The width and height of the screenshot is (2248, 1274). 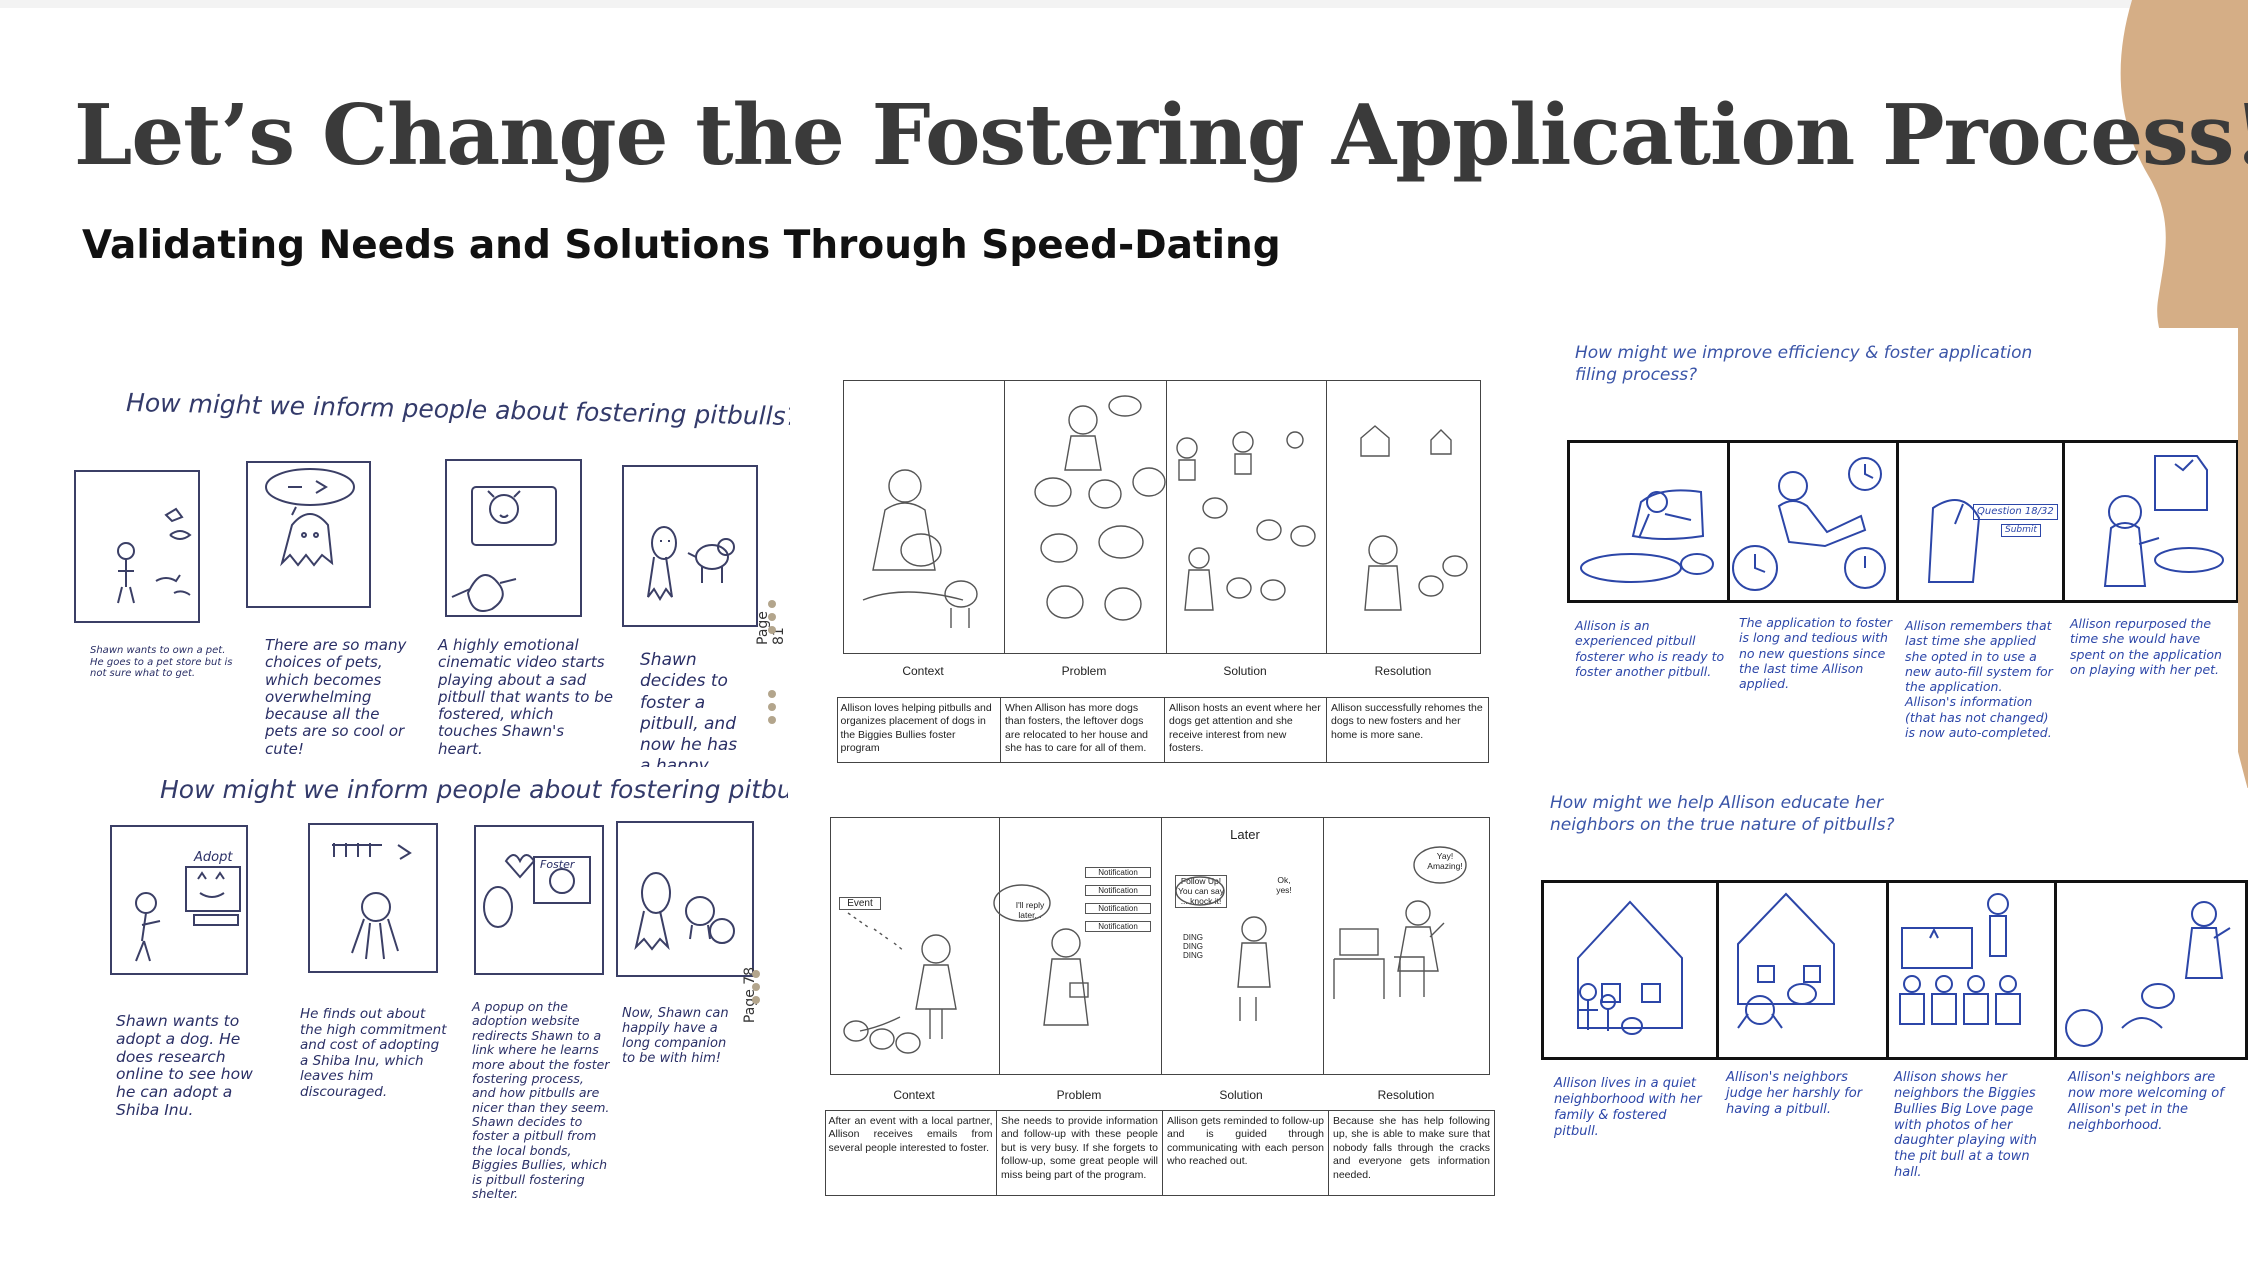 I want to click on sketch3-drawings, so click(x=1902, y=523).